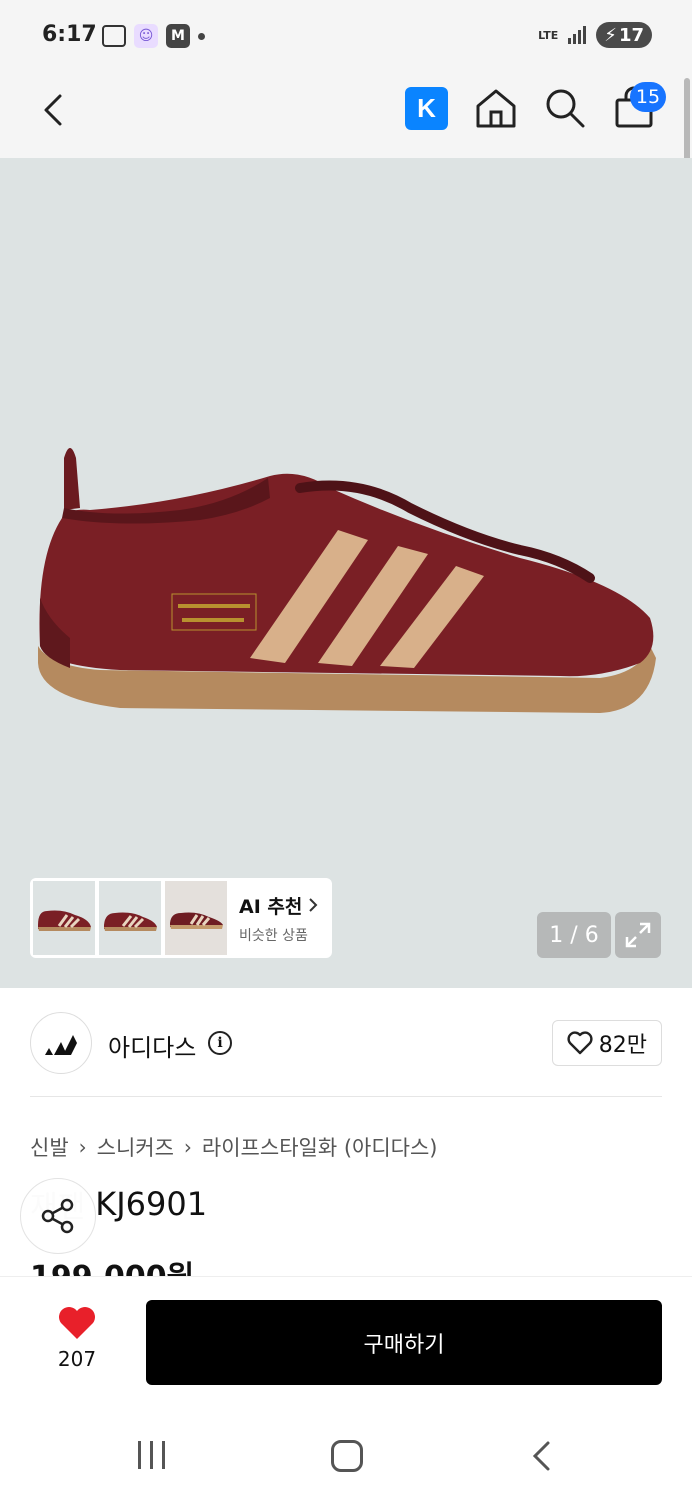 The image size is (692, 1500). What do you see at coordinates (114, 36) in the screenshot?
I see `screenshot-icon` at bounding box center [114, 36].